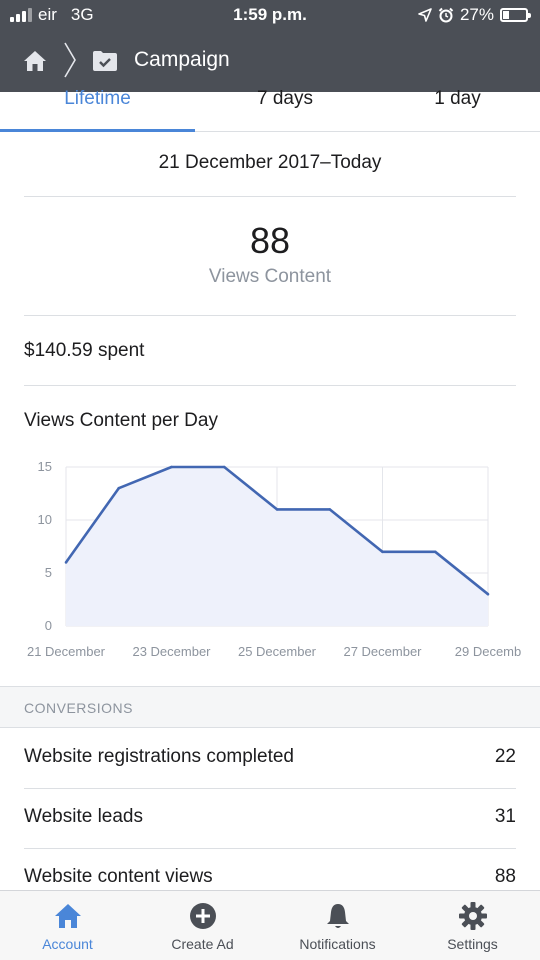 The height and width of the screenshot is (960, 540). What do you see at coordinates (457, 110) in the screenshot?
I see `tab-1-day: 1 day` at bounding box center [457, 110].